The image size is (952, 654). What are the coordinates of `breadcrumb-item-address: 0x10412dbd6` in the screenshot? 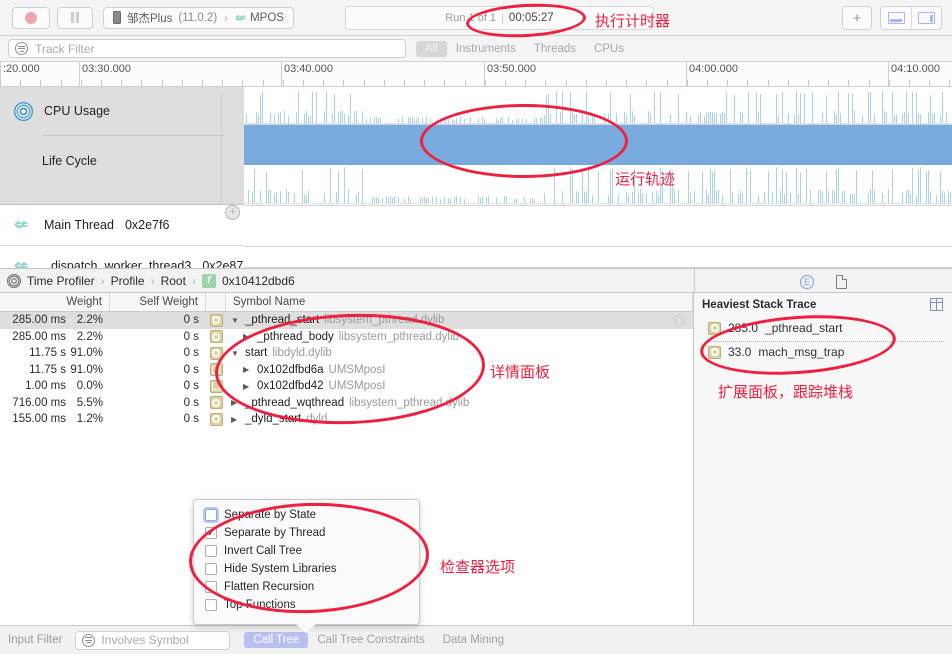 It's located at (258, 281).